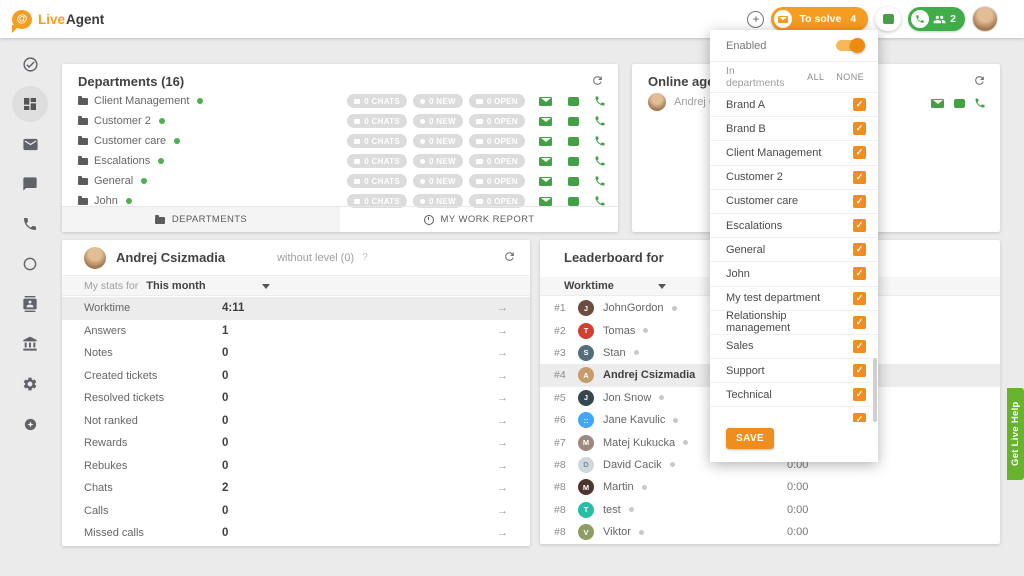 The width and height of the screenshot is (1024, 576). What do you see at coordinates (794, 297) in the screenshot?
I see `department-checkbox-item: My test department` at bounding box center [794, 297].